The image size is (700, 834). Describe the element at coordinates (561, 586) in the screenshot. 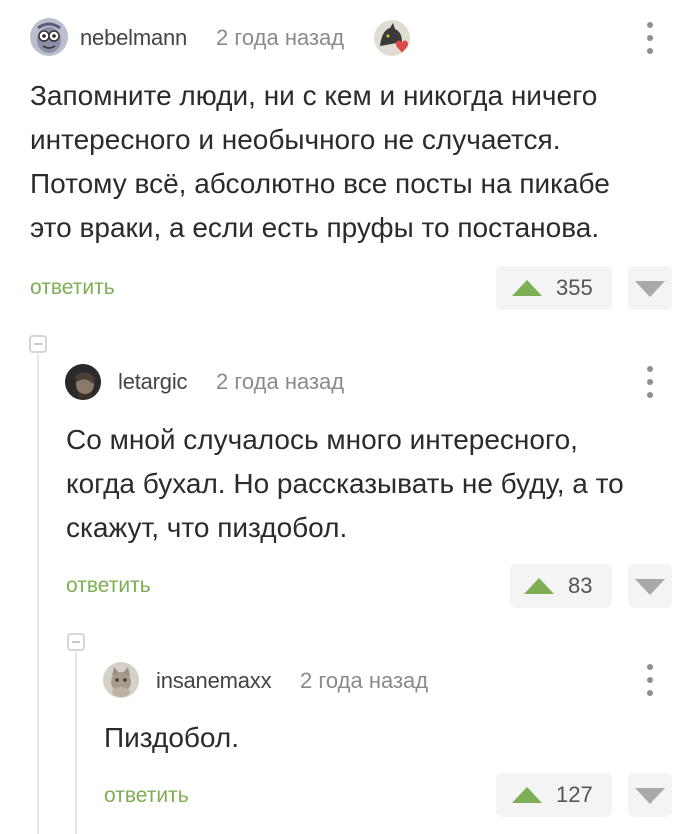

I see `upvote-button: 83` at that location.